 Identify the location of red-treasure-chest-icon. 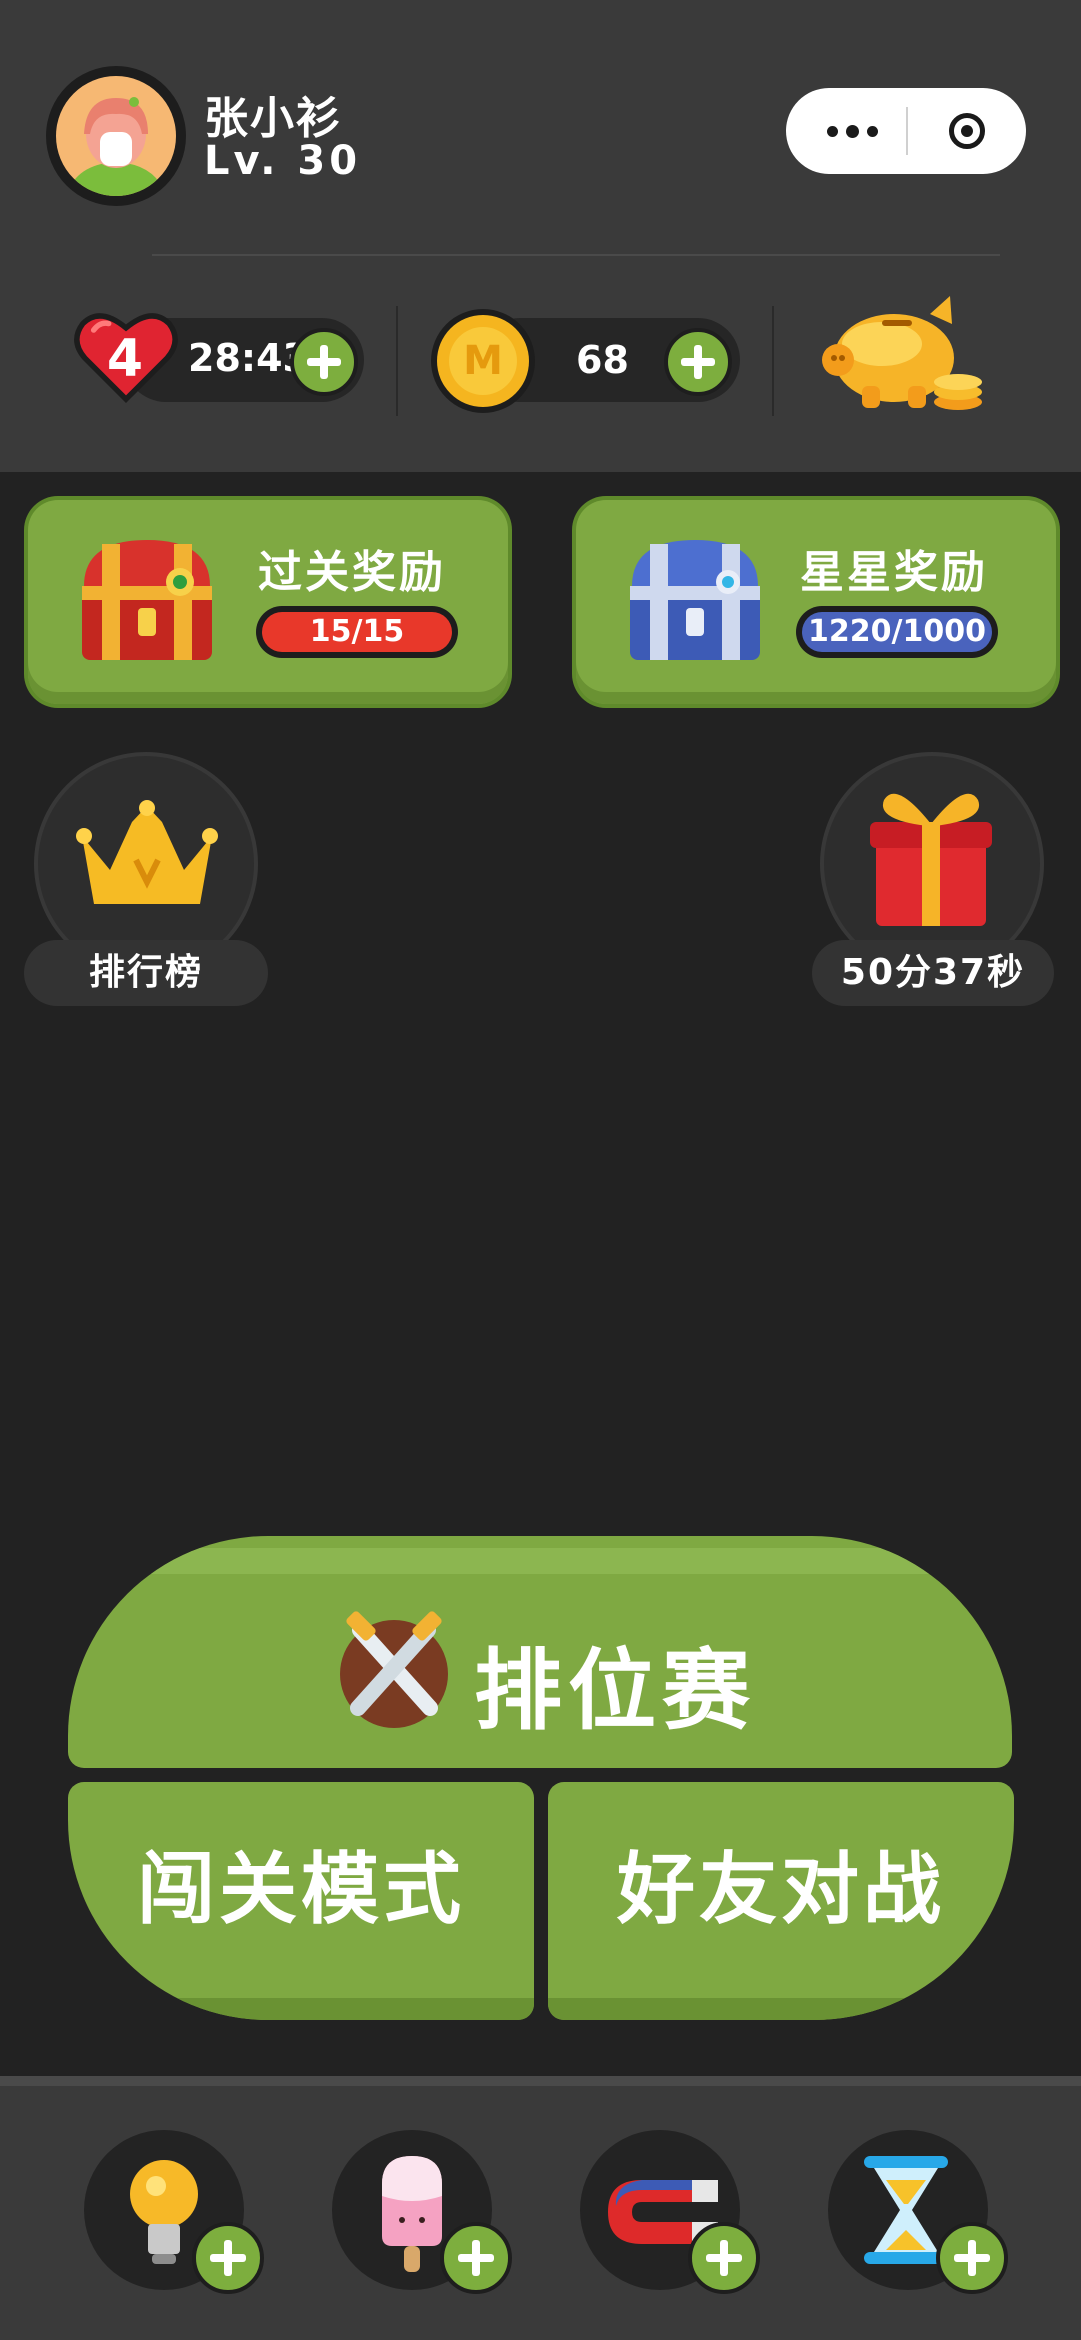
(147, 600).